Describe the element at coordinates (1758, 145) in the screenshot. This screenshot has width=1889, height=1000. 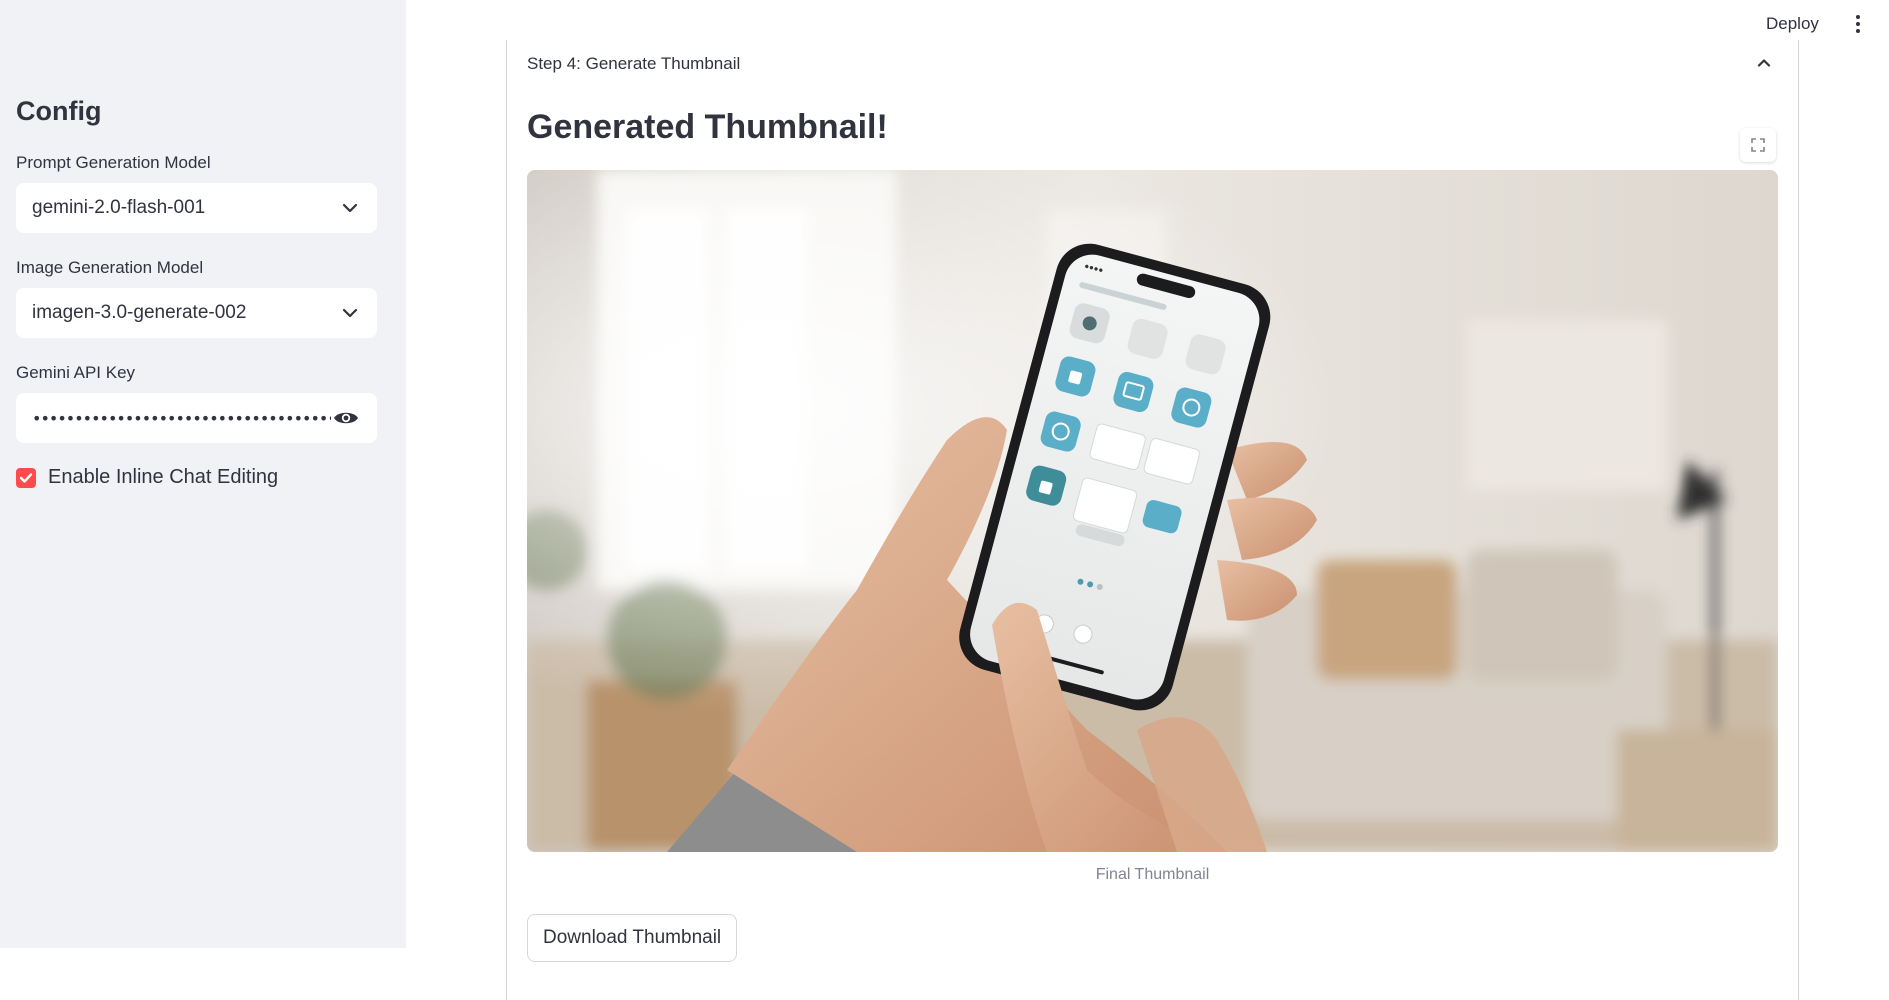
I see `fullscreen-icon` at that location.